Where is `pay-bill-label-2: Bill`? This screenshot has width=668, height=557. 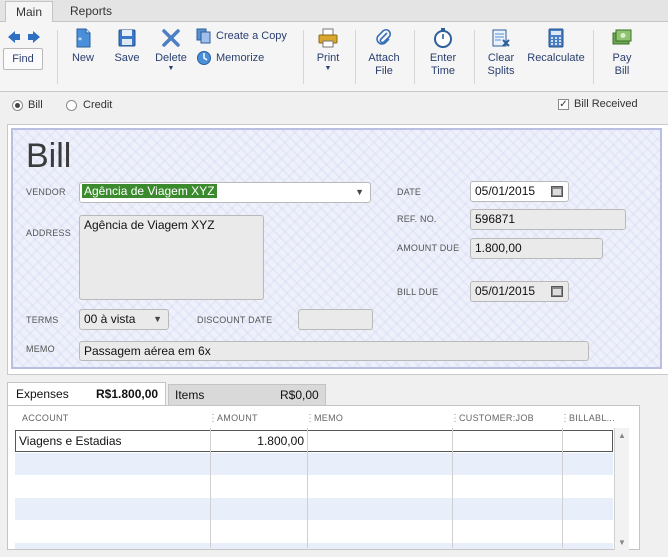
pay-bill-label-2: Bill is located at coordinates (622, 71).